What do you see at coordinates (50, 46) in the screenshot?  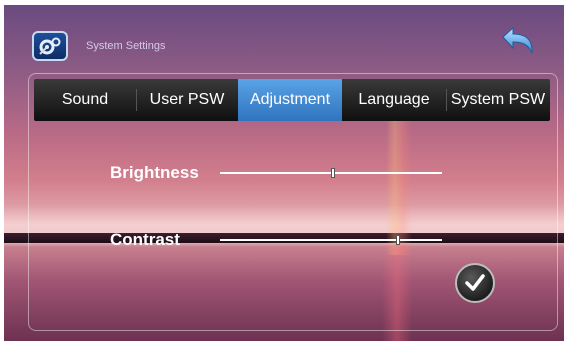 I see `settings-gear-icon` at bounding box center [50, 46].